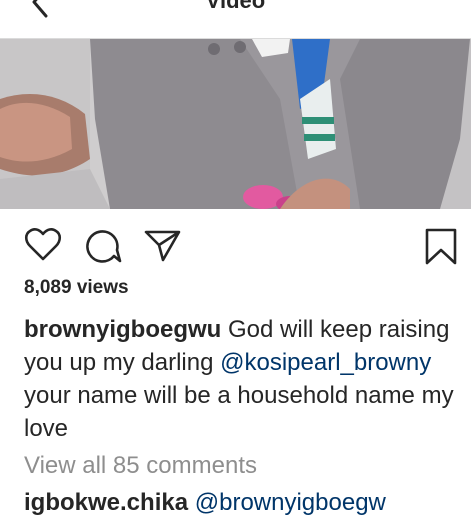 This screenshot has height=522, width=471. I want to click on share-icon, so click(162, 246).